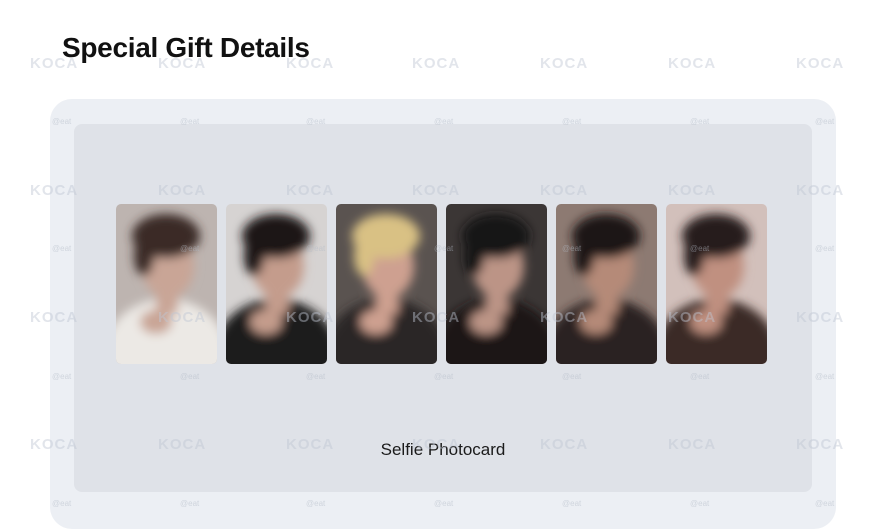 The width and height of the screenshot is (869, 529). I want to click on page-title: Special Gift Details, so click(186, 47).